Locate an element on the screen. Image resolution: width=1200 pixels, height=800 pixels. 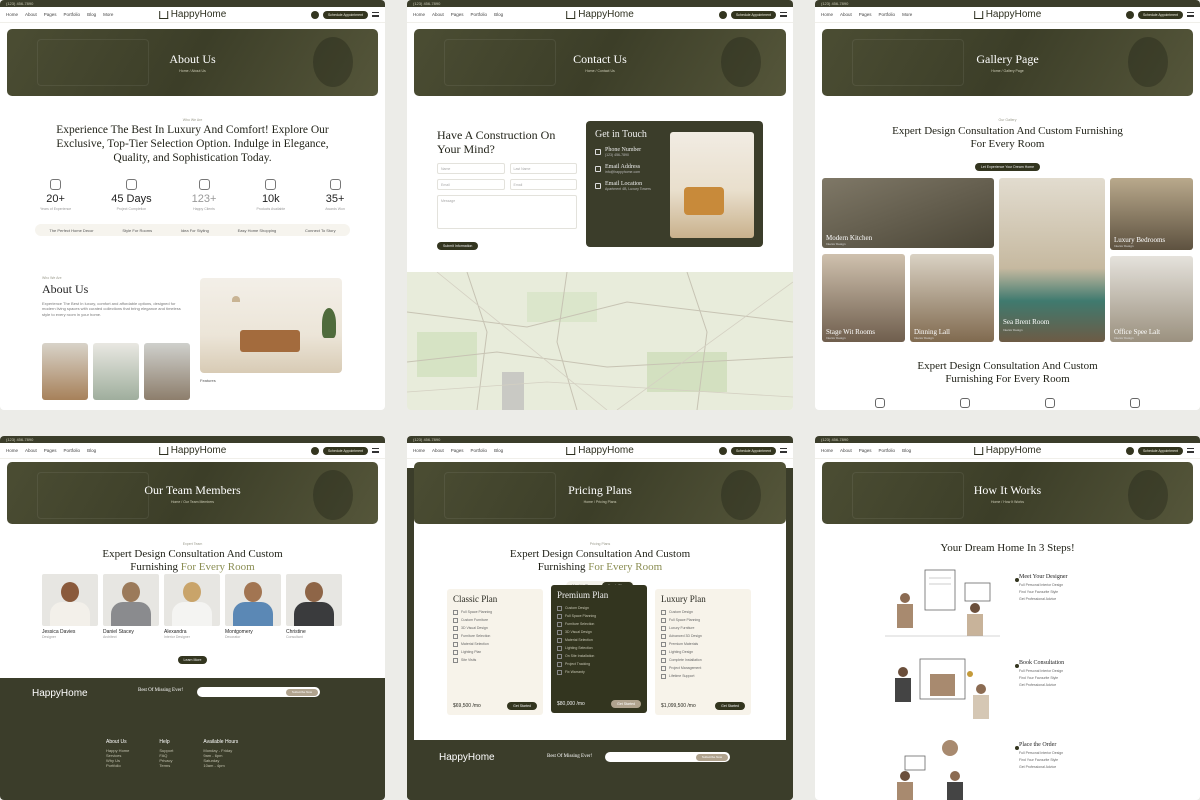
last-name-field: Last Name is located at coordinates (543, 168).